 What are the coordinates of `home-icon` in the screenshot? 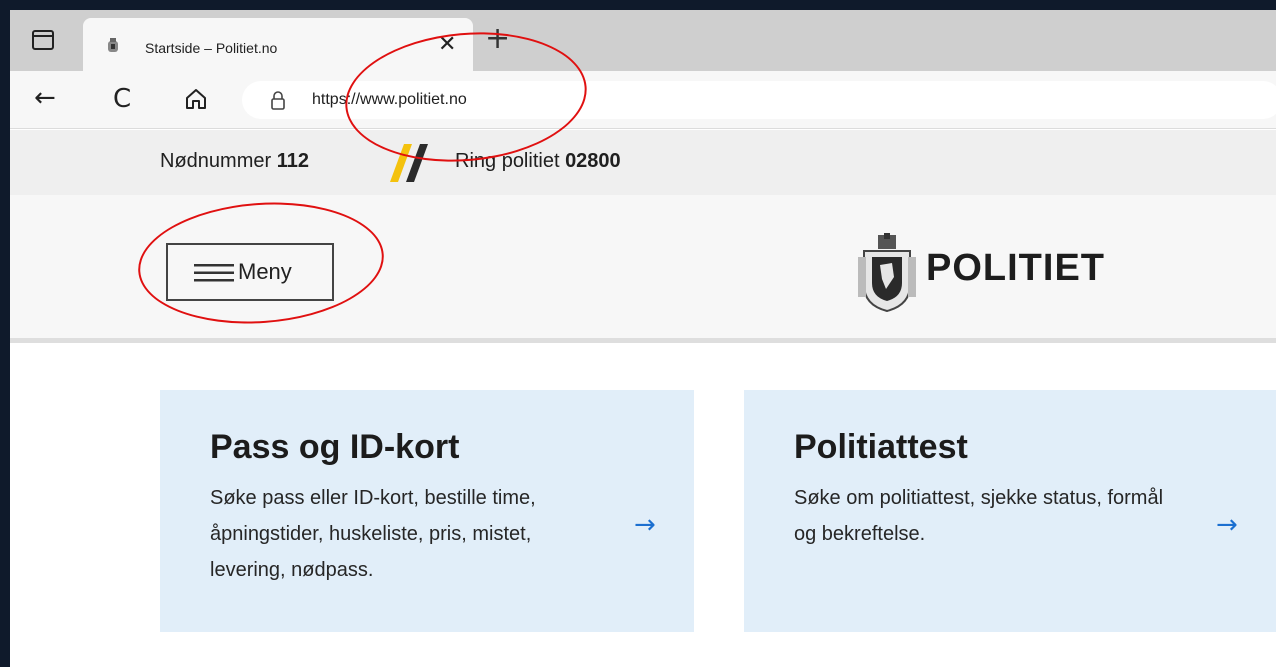 It's located at (196, 99).